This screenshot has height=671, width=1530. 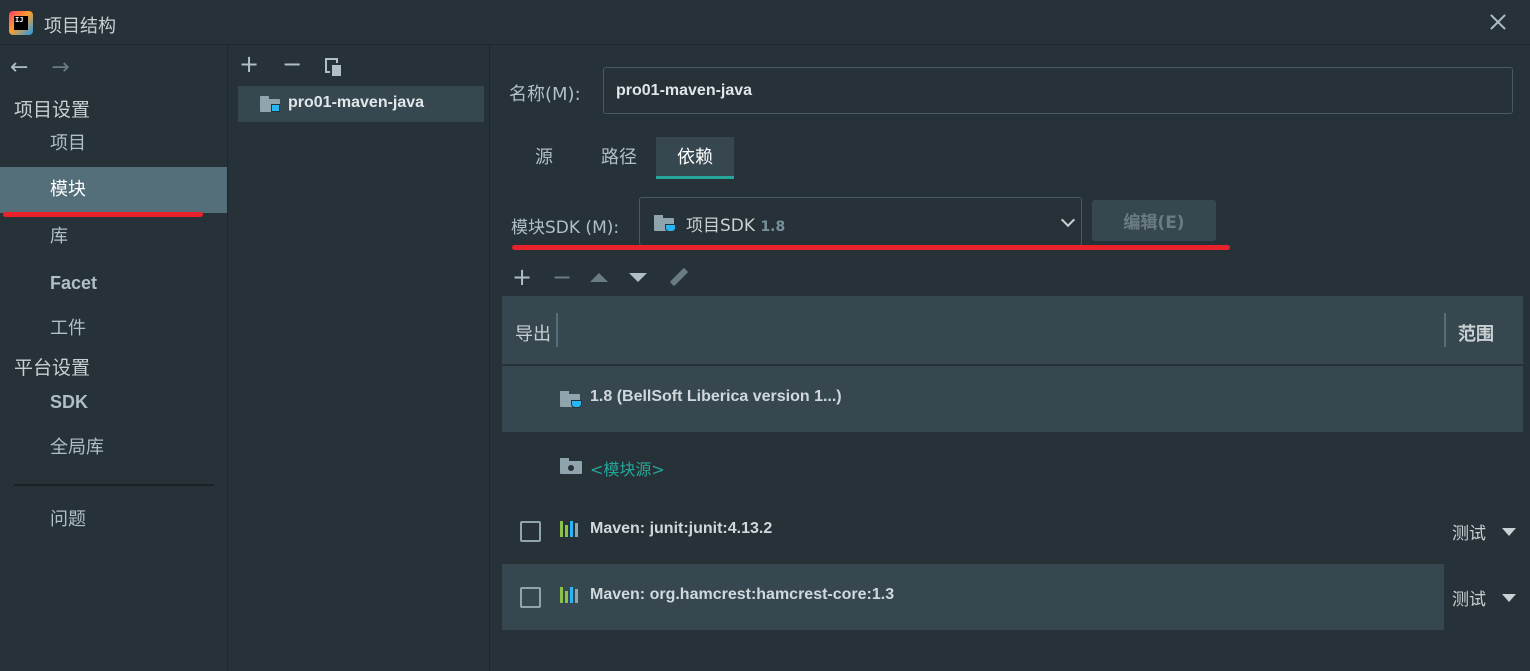 I want to click on copy-module-icon, so click(x=334, y=67).